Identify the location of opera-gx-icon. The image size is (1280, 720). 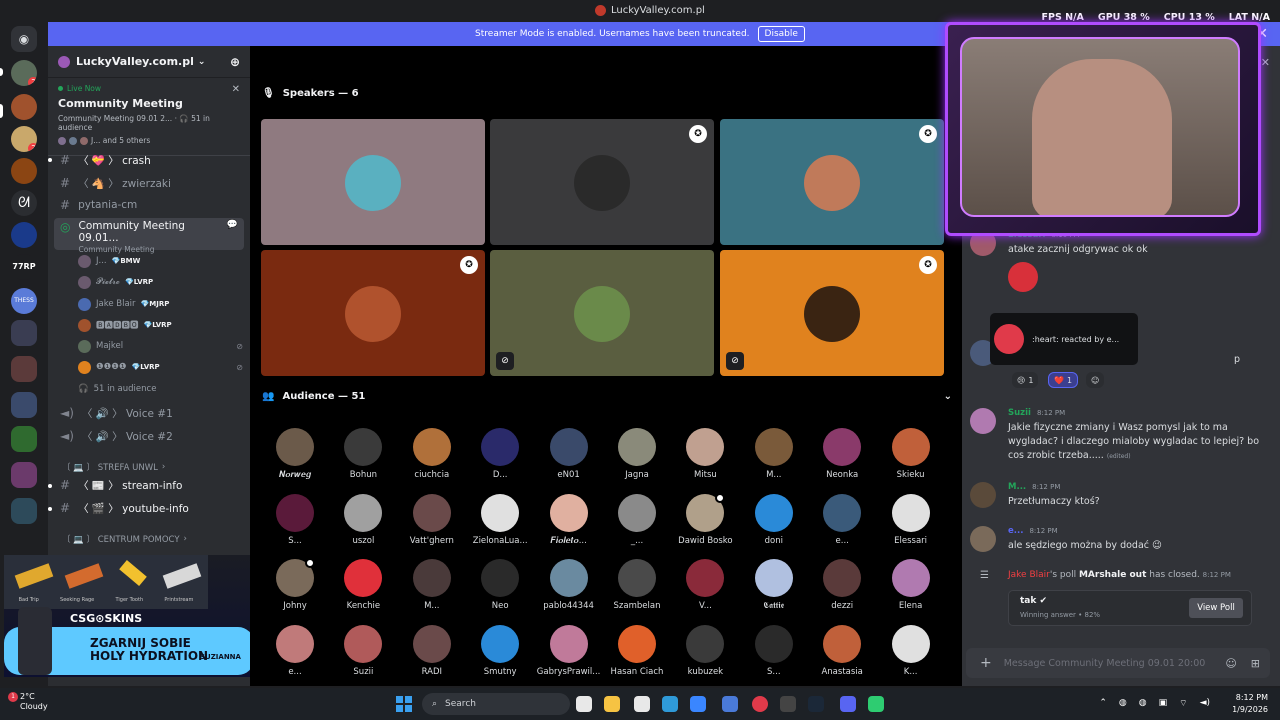
(760, 704).